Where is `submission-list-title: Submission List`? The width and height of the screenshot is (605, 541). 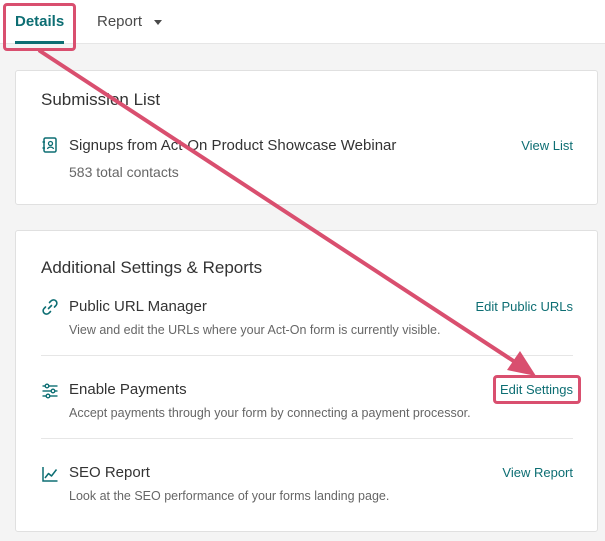
submission-list-title: Submission List is located at coordinates (101, 99).